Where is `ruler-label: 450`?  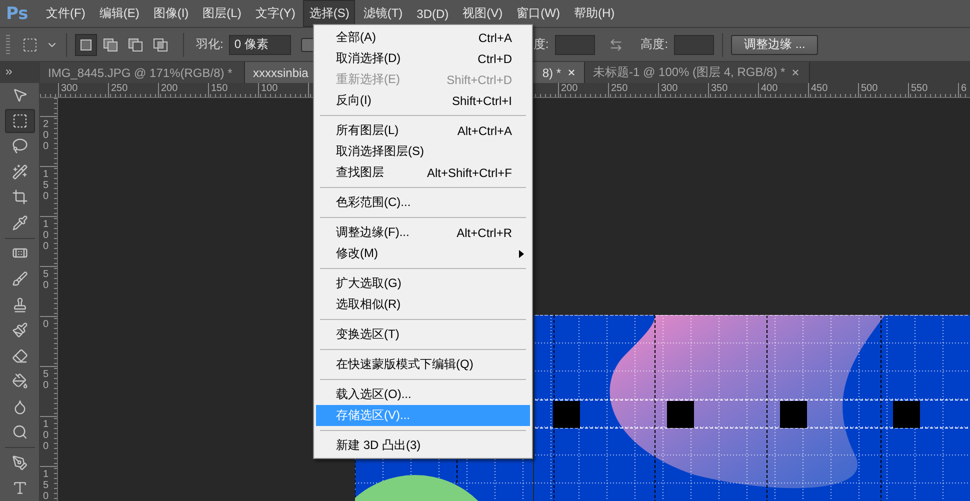 ruler-label: 450 is located at coordinates (833, 90).